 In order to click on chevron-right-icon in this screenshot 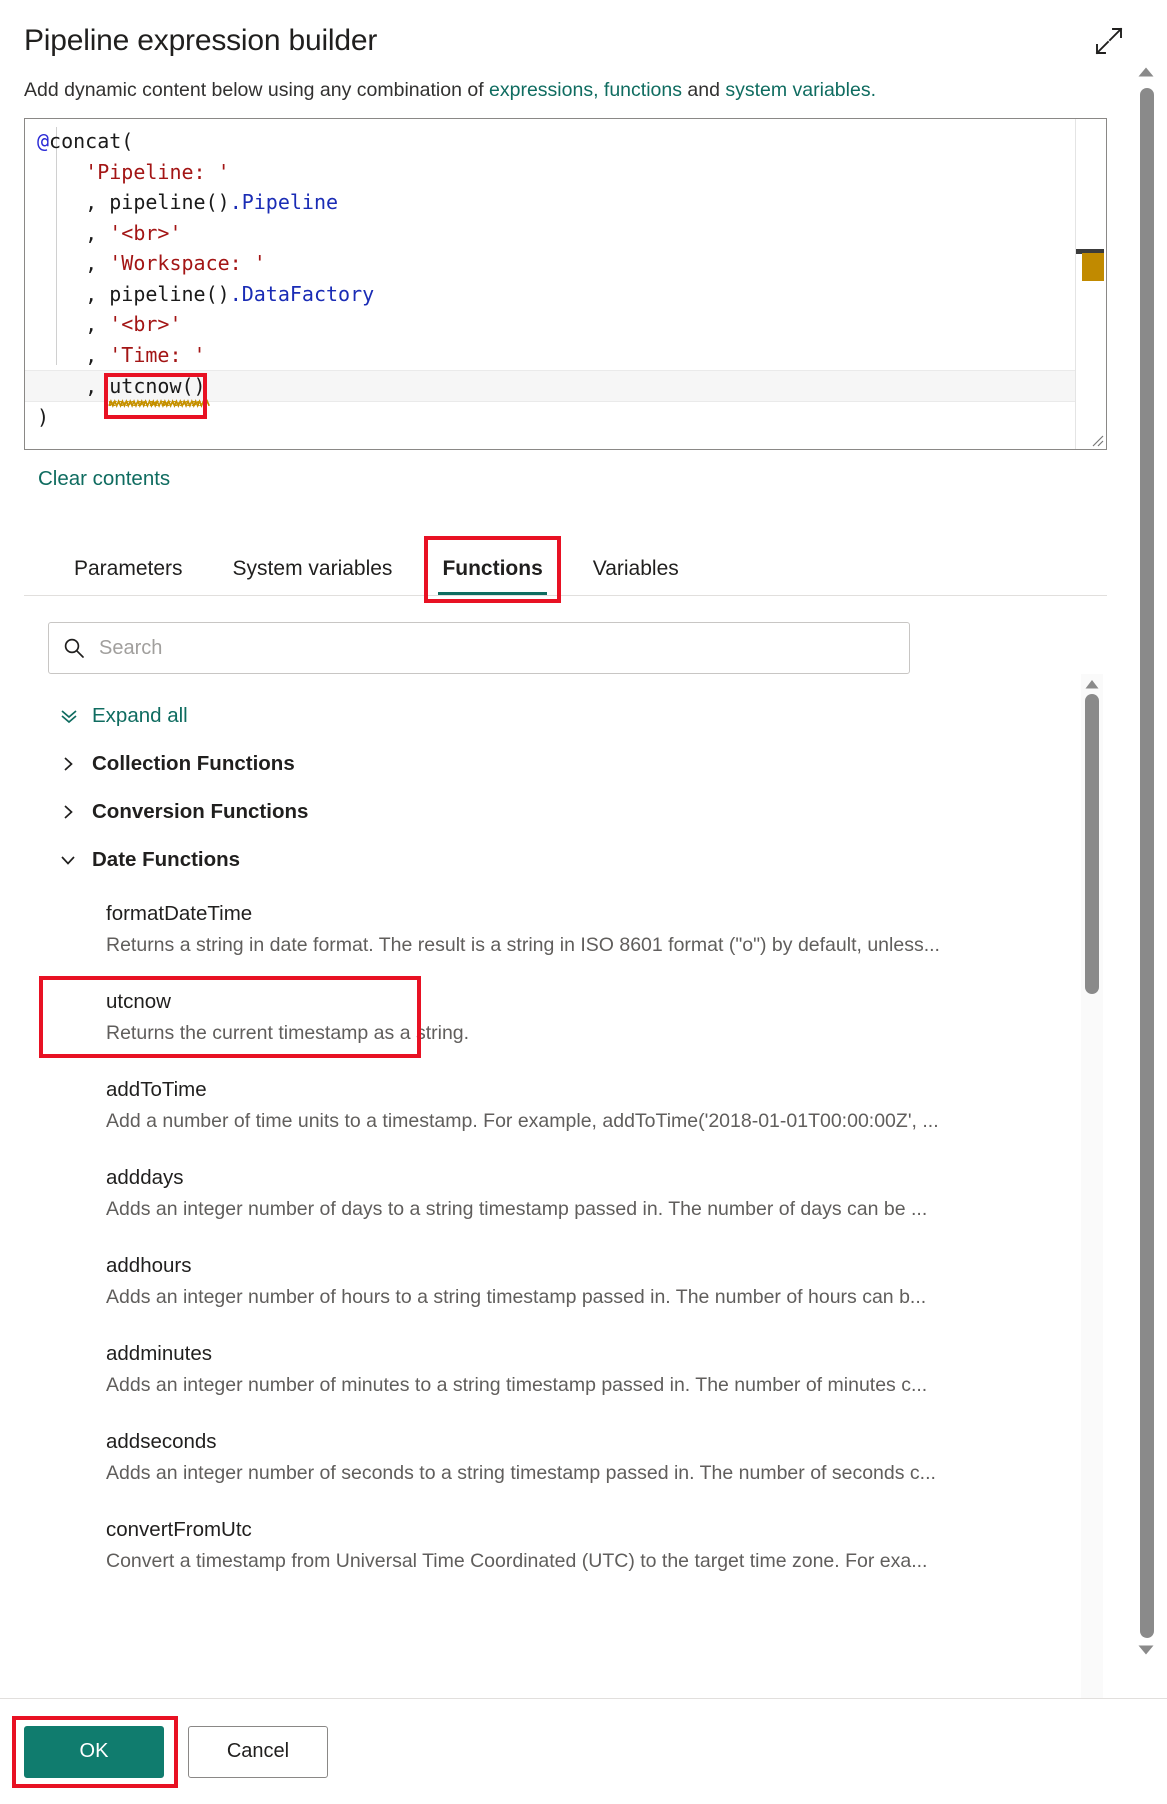, I will do `click(68, 812)`.